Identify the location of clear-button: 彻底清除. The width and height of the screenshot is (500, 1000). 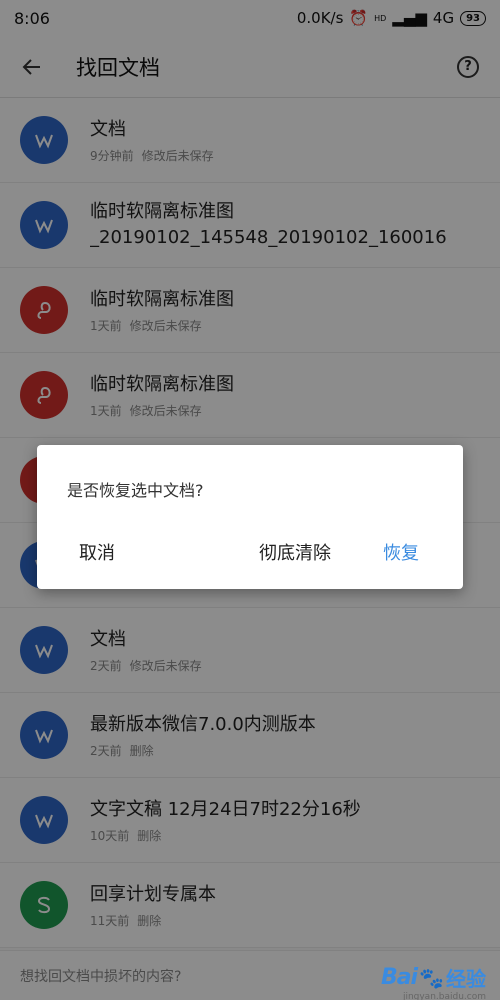
(295, 552).